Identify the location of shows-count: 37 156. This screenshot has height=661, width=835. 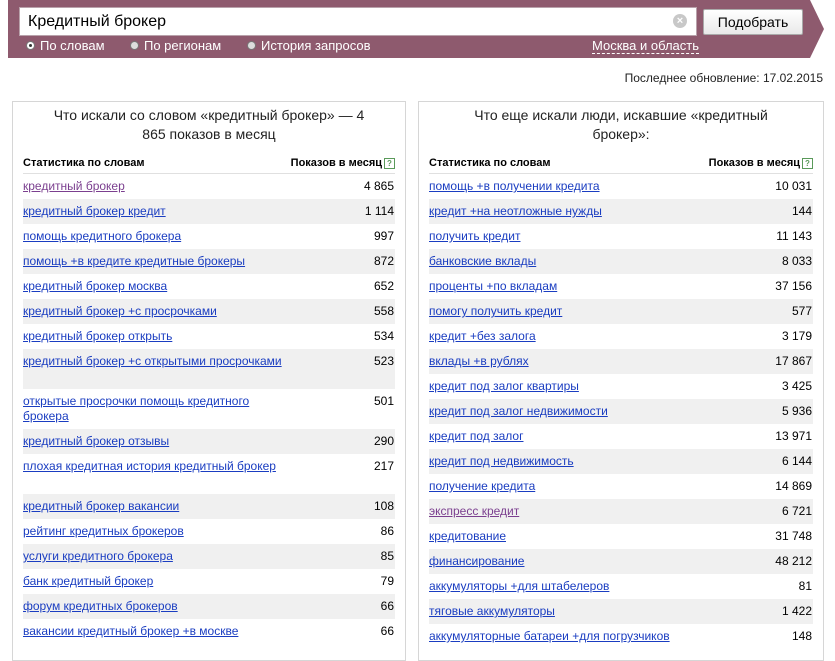
(793, 286).